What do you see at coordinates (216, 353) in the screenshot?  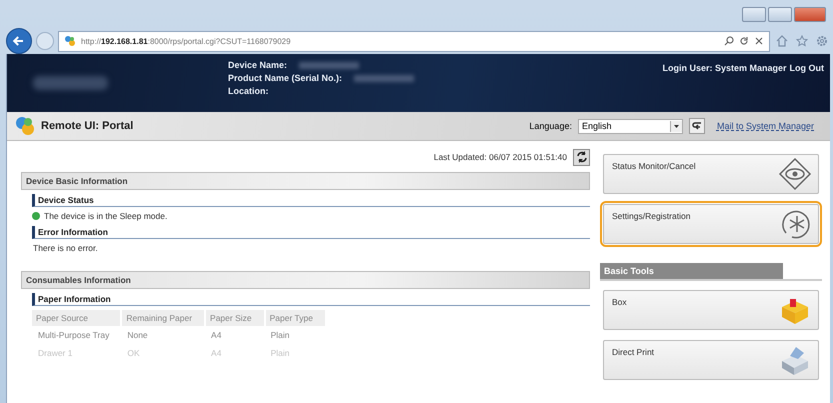 I see `table-cell-text: A4` at bounding box center [216, 353].